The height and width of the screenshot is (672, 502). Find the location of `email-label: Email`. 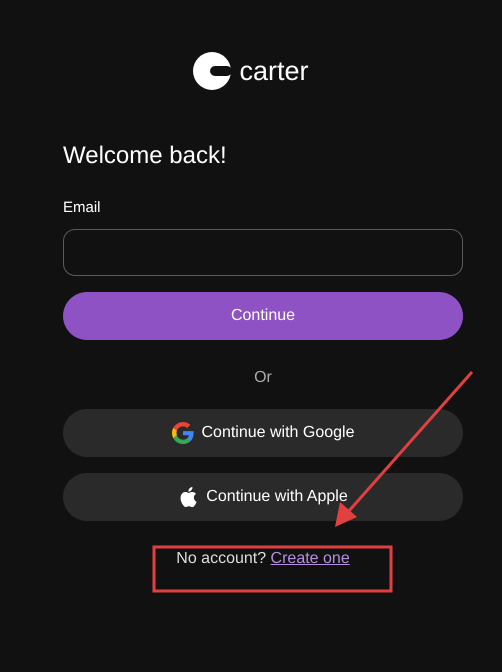

email-label: Email is located at coordinates (82, 208).